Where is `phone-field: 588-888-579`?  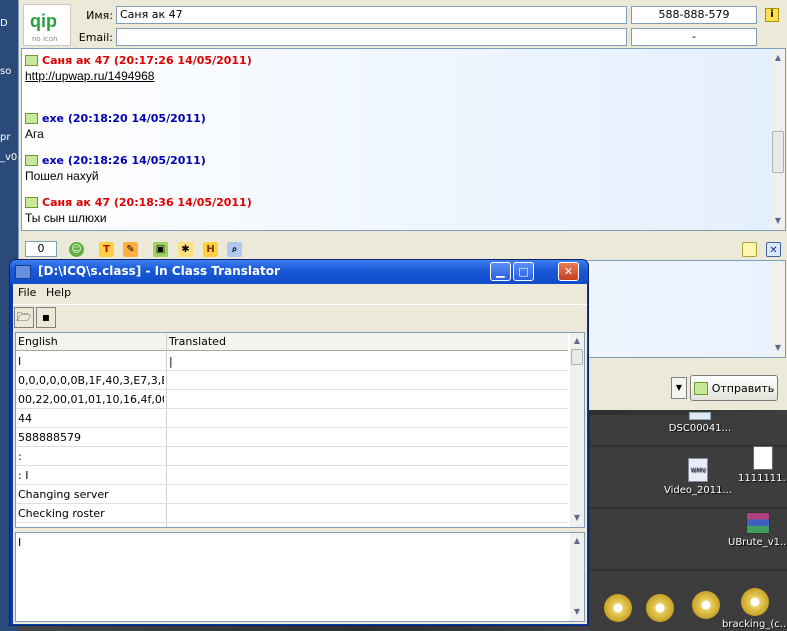
phone-field: 588-888-579 is located at coordinates (694, 15).